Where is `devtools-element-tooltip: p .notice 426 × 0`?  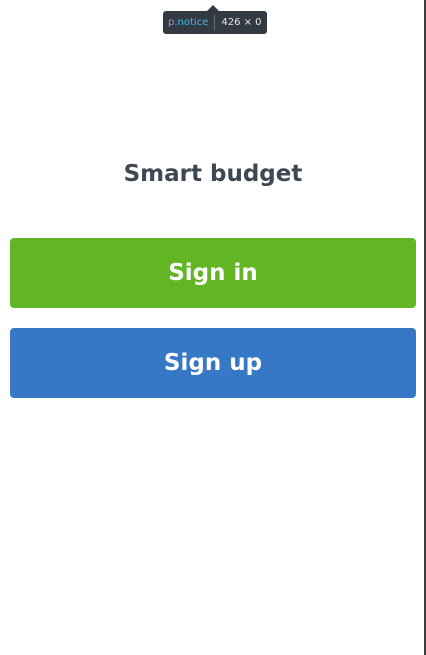
devtools-element-tooltip: p .notice 426 × 0 is located at coordinates (215, 19).